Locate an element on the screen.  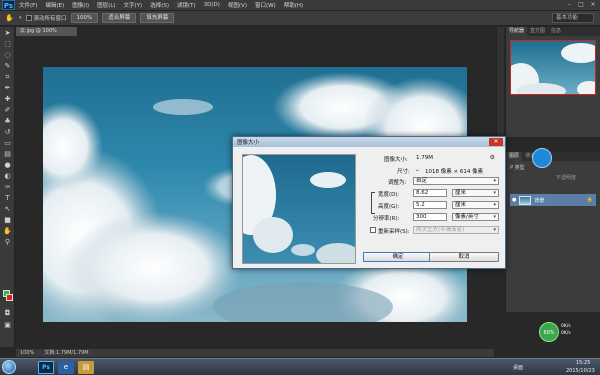
workspace-select: 基本功能 is located at coordinates (573, 18).